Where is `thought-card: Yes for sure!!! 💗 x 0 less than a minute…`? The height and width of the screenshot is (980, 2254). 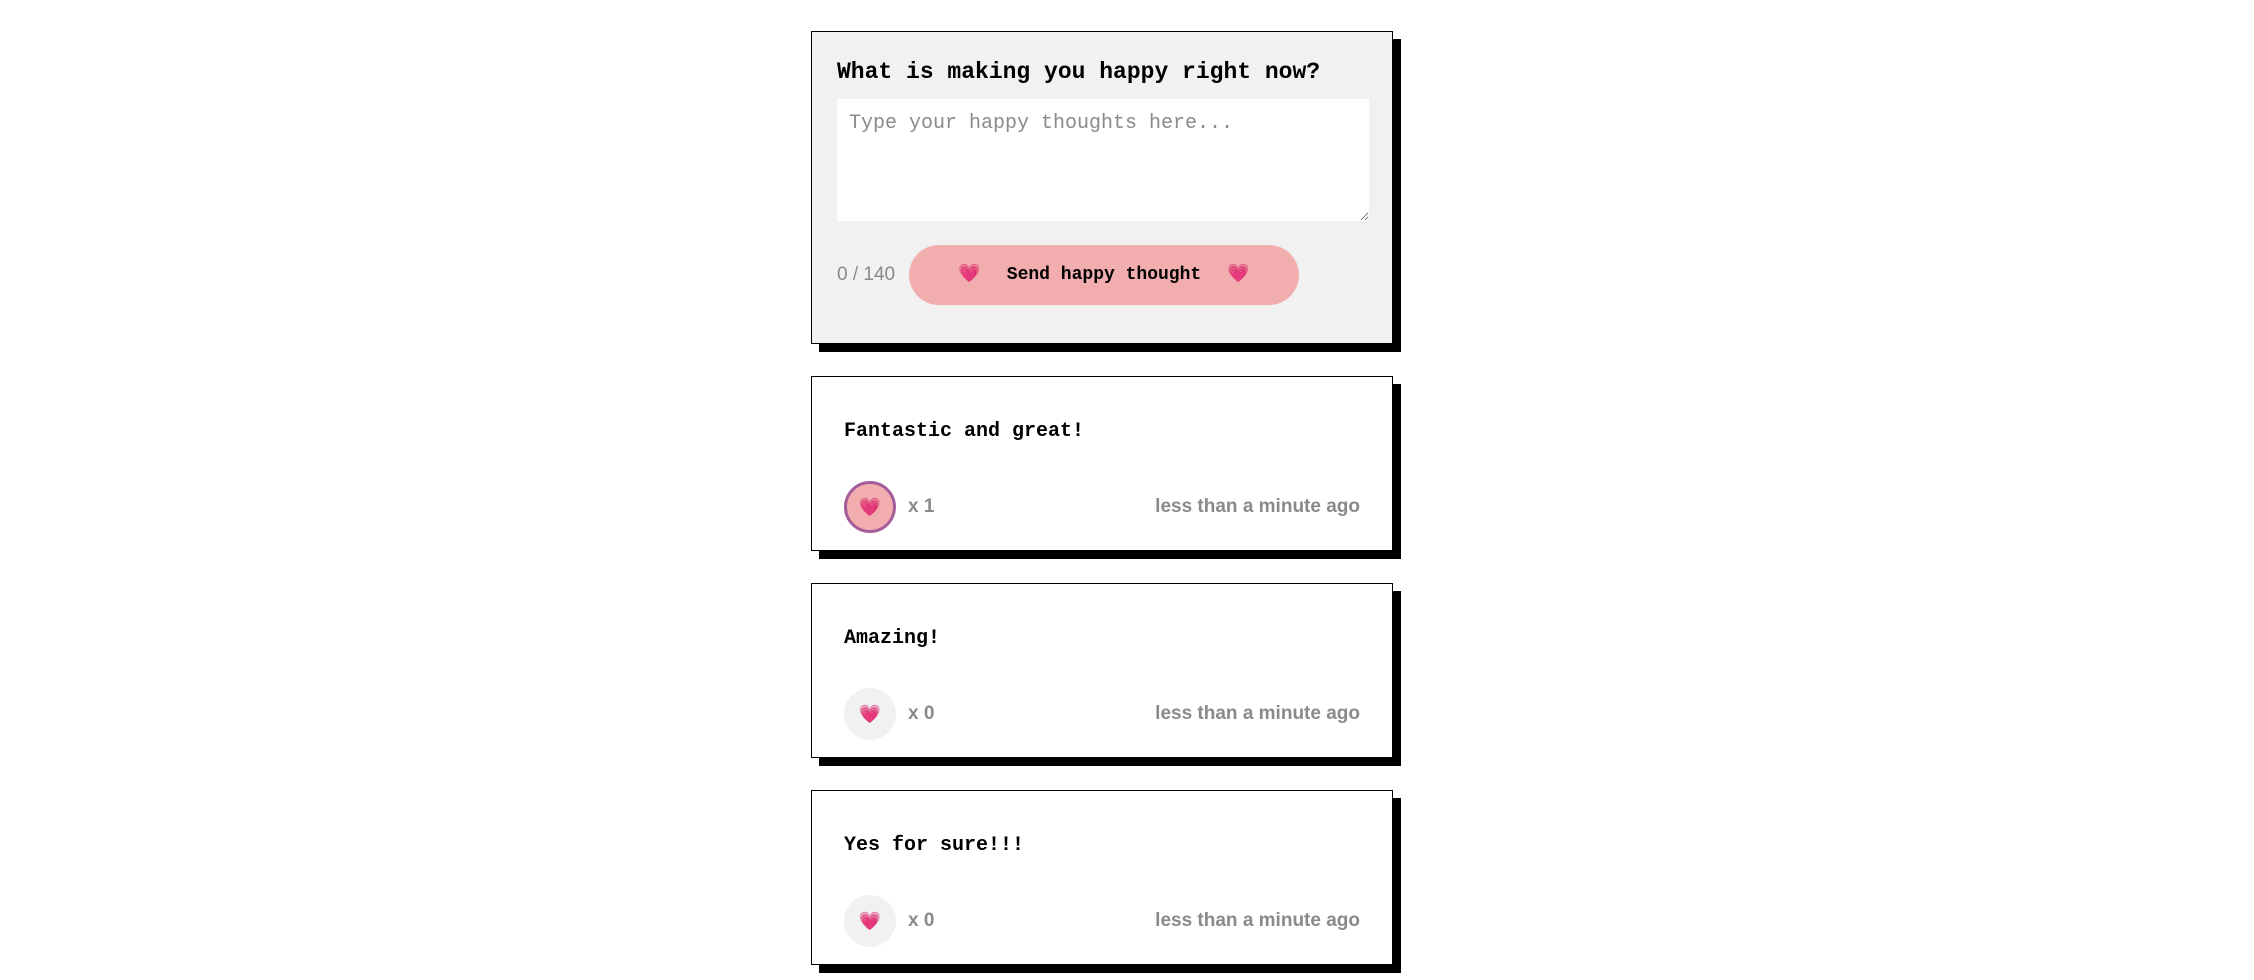 thought-card: Yes for sure!!! 💗 x 0 less than a minute… is located at coordinates (1102, 877).